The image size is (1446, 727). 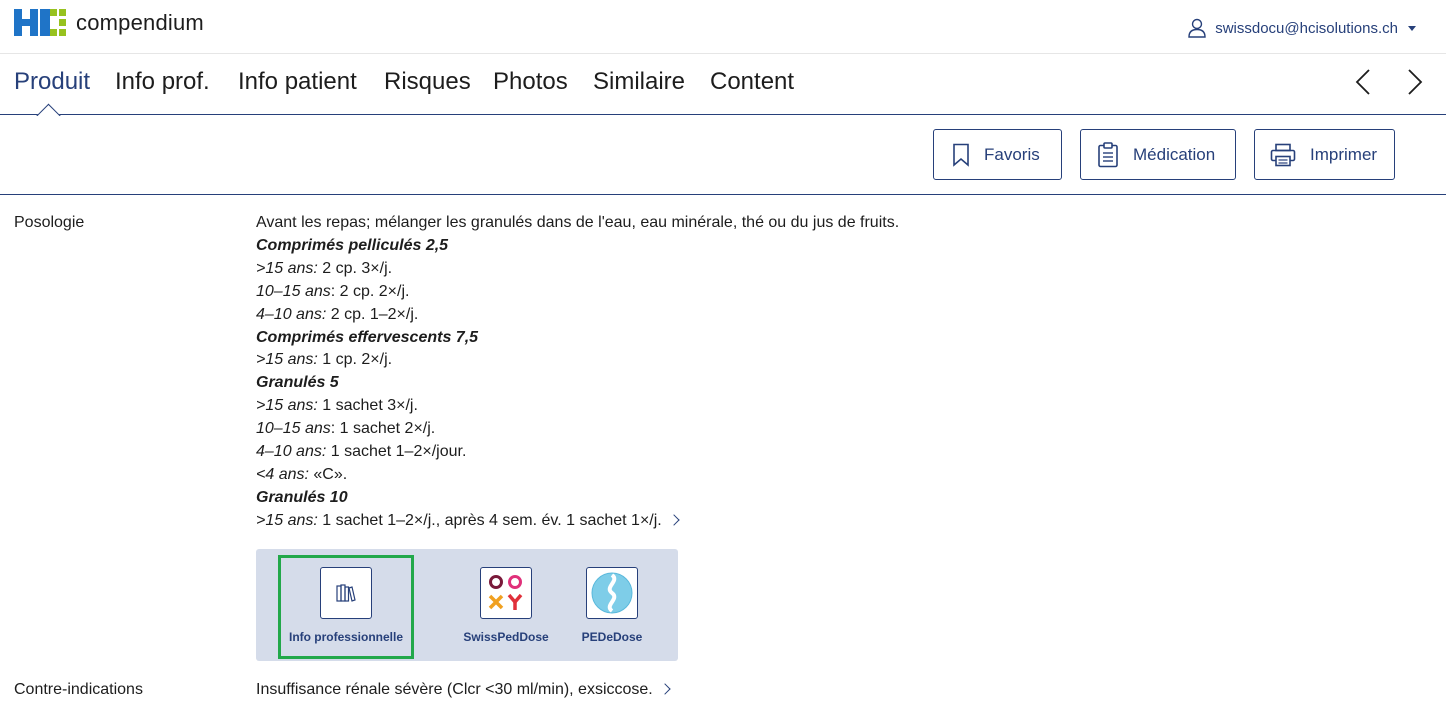 What do you see at coordinates (1108, 154) in the screenshot?
I see `clipboard-icon` at bounding box center [1108, 154].